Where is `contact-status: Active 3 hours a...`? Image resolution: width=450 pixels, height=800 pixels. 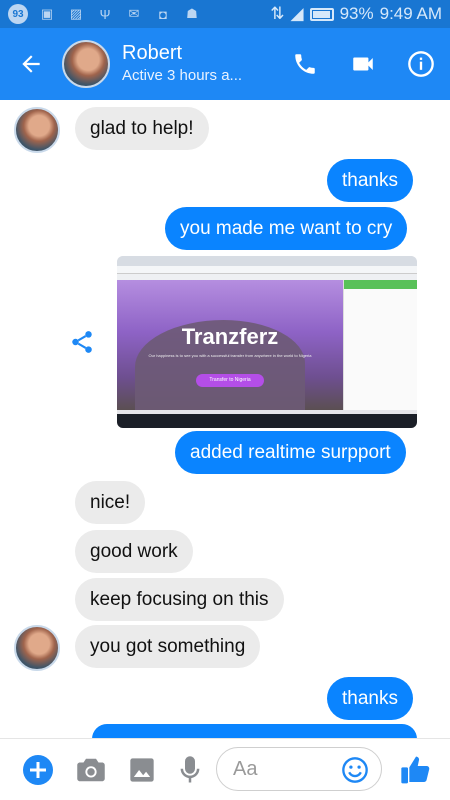
contact-status: Active 3 hours a... is located at coordinates (182, 75).